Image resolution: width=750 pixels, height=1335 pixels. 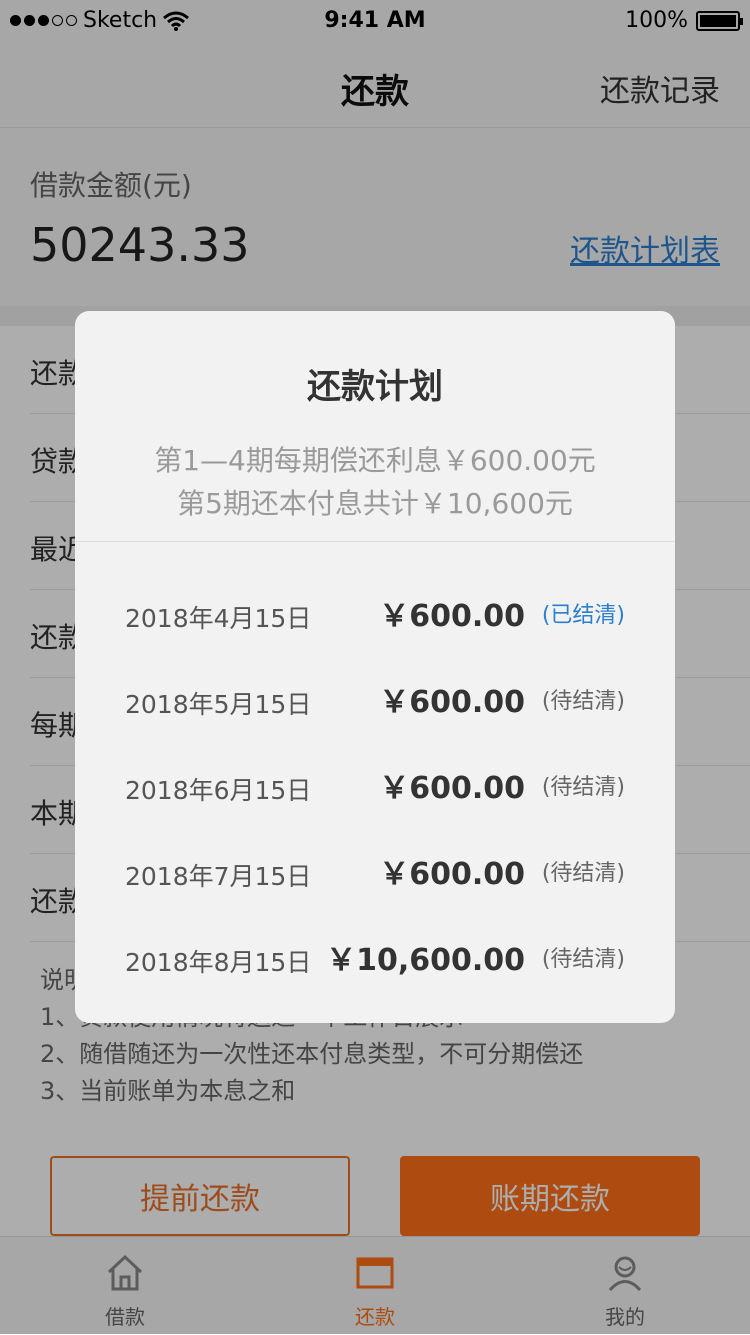 What do you see at coordinates (375, 541) in the screenshot?
I see `divider` at bounding box center [375, 541].